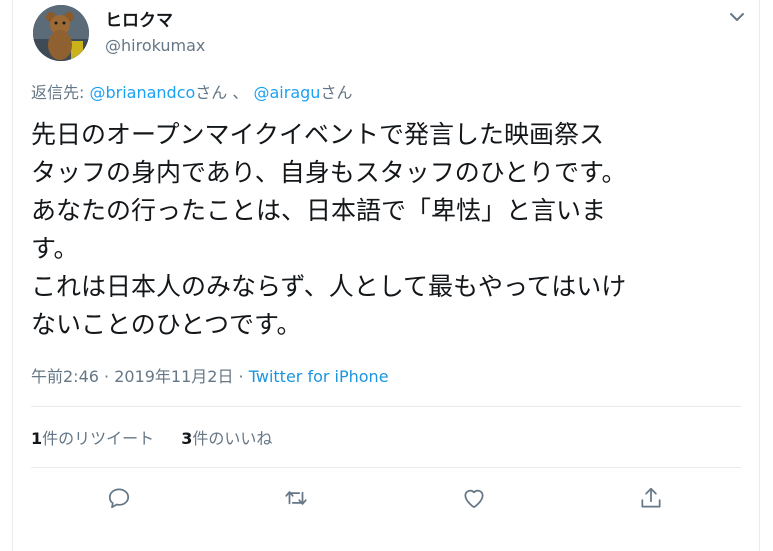 Image resolution: width=773 pixels, height=551 pixels. I want to click on chevron-down-icon, so click(737, 17).